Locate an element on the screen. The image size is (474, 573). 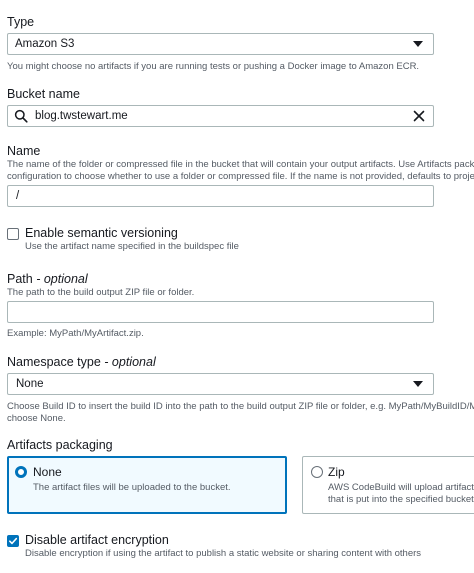
path-label: Path - optional is located at coordinates (47, 279).